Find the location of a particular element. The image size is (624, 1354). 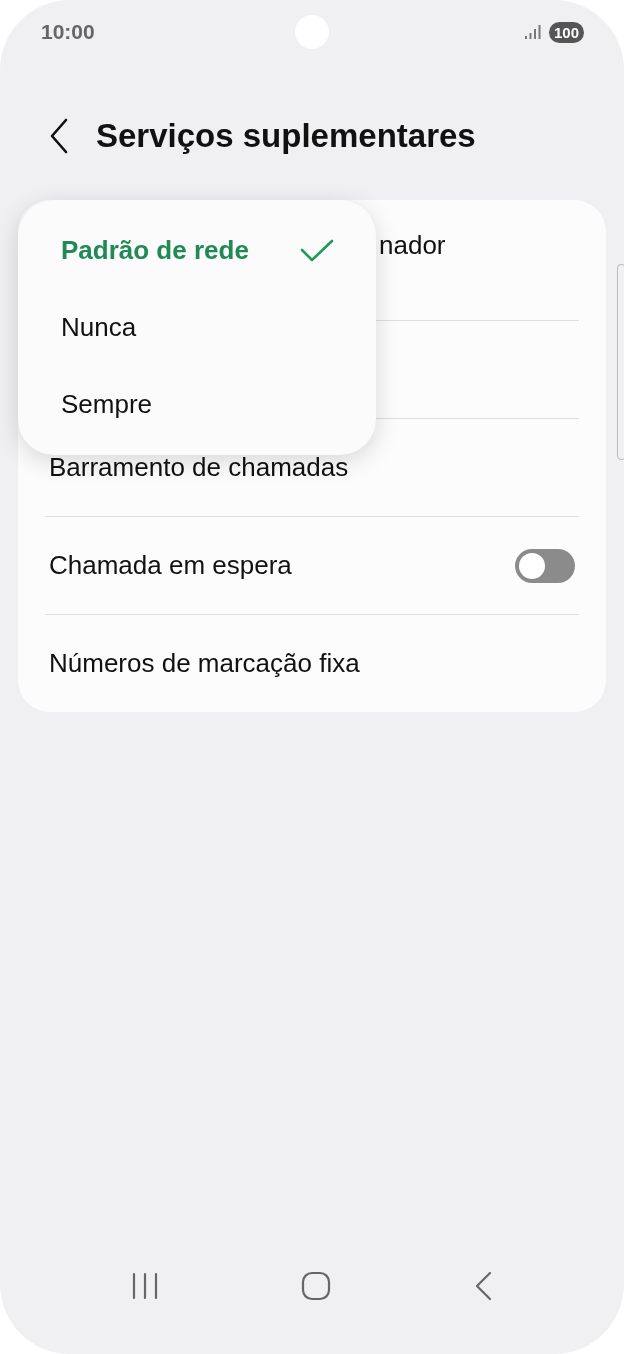

battery-level: 100 is located at coordinates (566, 32).